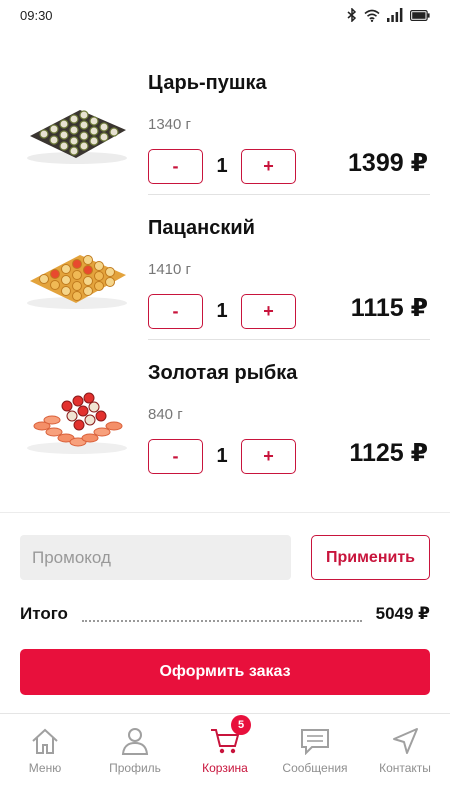 The height and width of the screenshot is (800, 450). I want to click on user-icon, so click(135, 741).